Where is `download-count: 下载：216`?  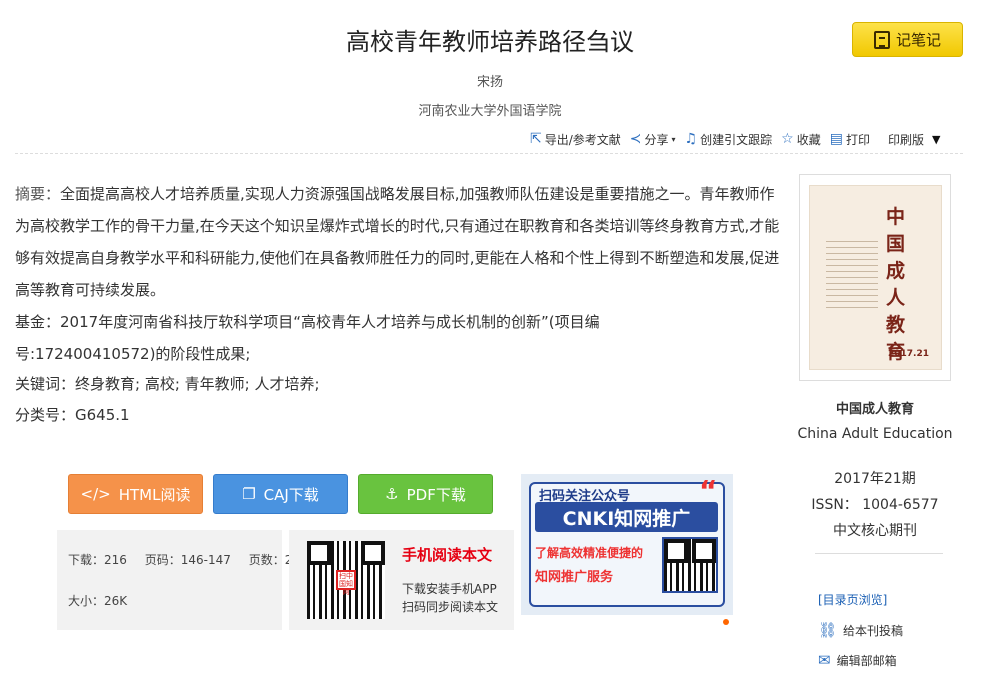
download-count: 下载：216 is located at coordinates (97, 560).